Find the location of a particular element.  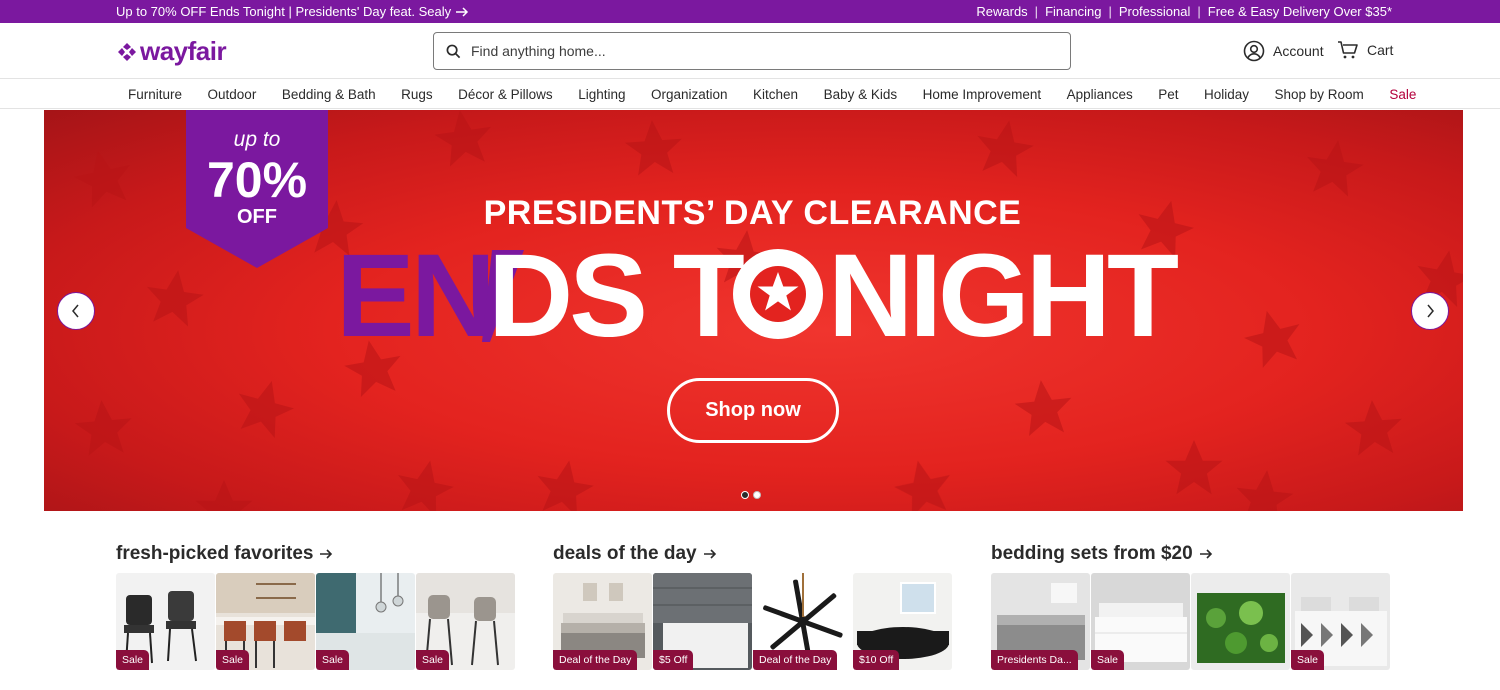

headline-part-night: NIGHT is located at coordinates (1003, 296).